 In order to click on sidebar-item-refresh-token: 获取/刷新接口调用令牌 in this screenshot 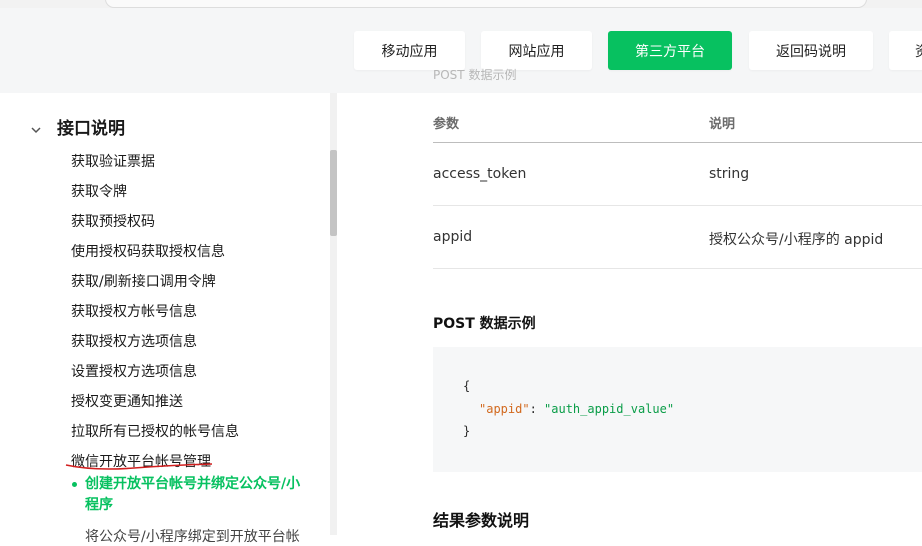, I will do `click(143, 281)`.